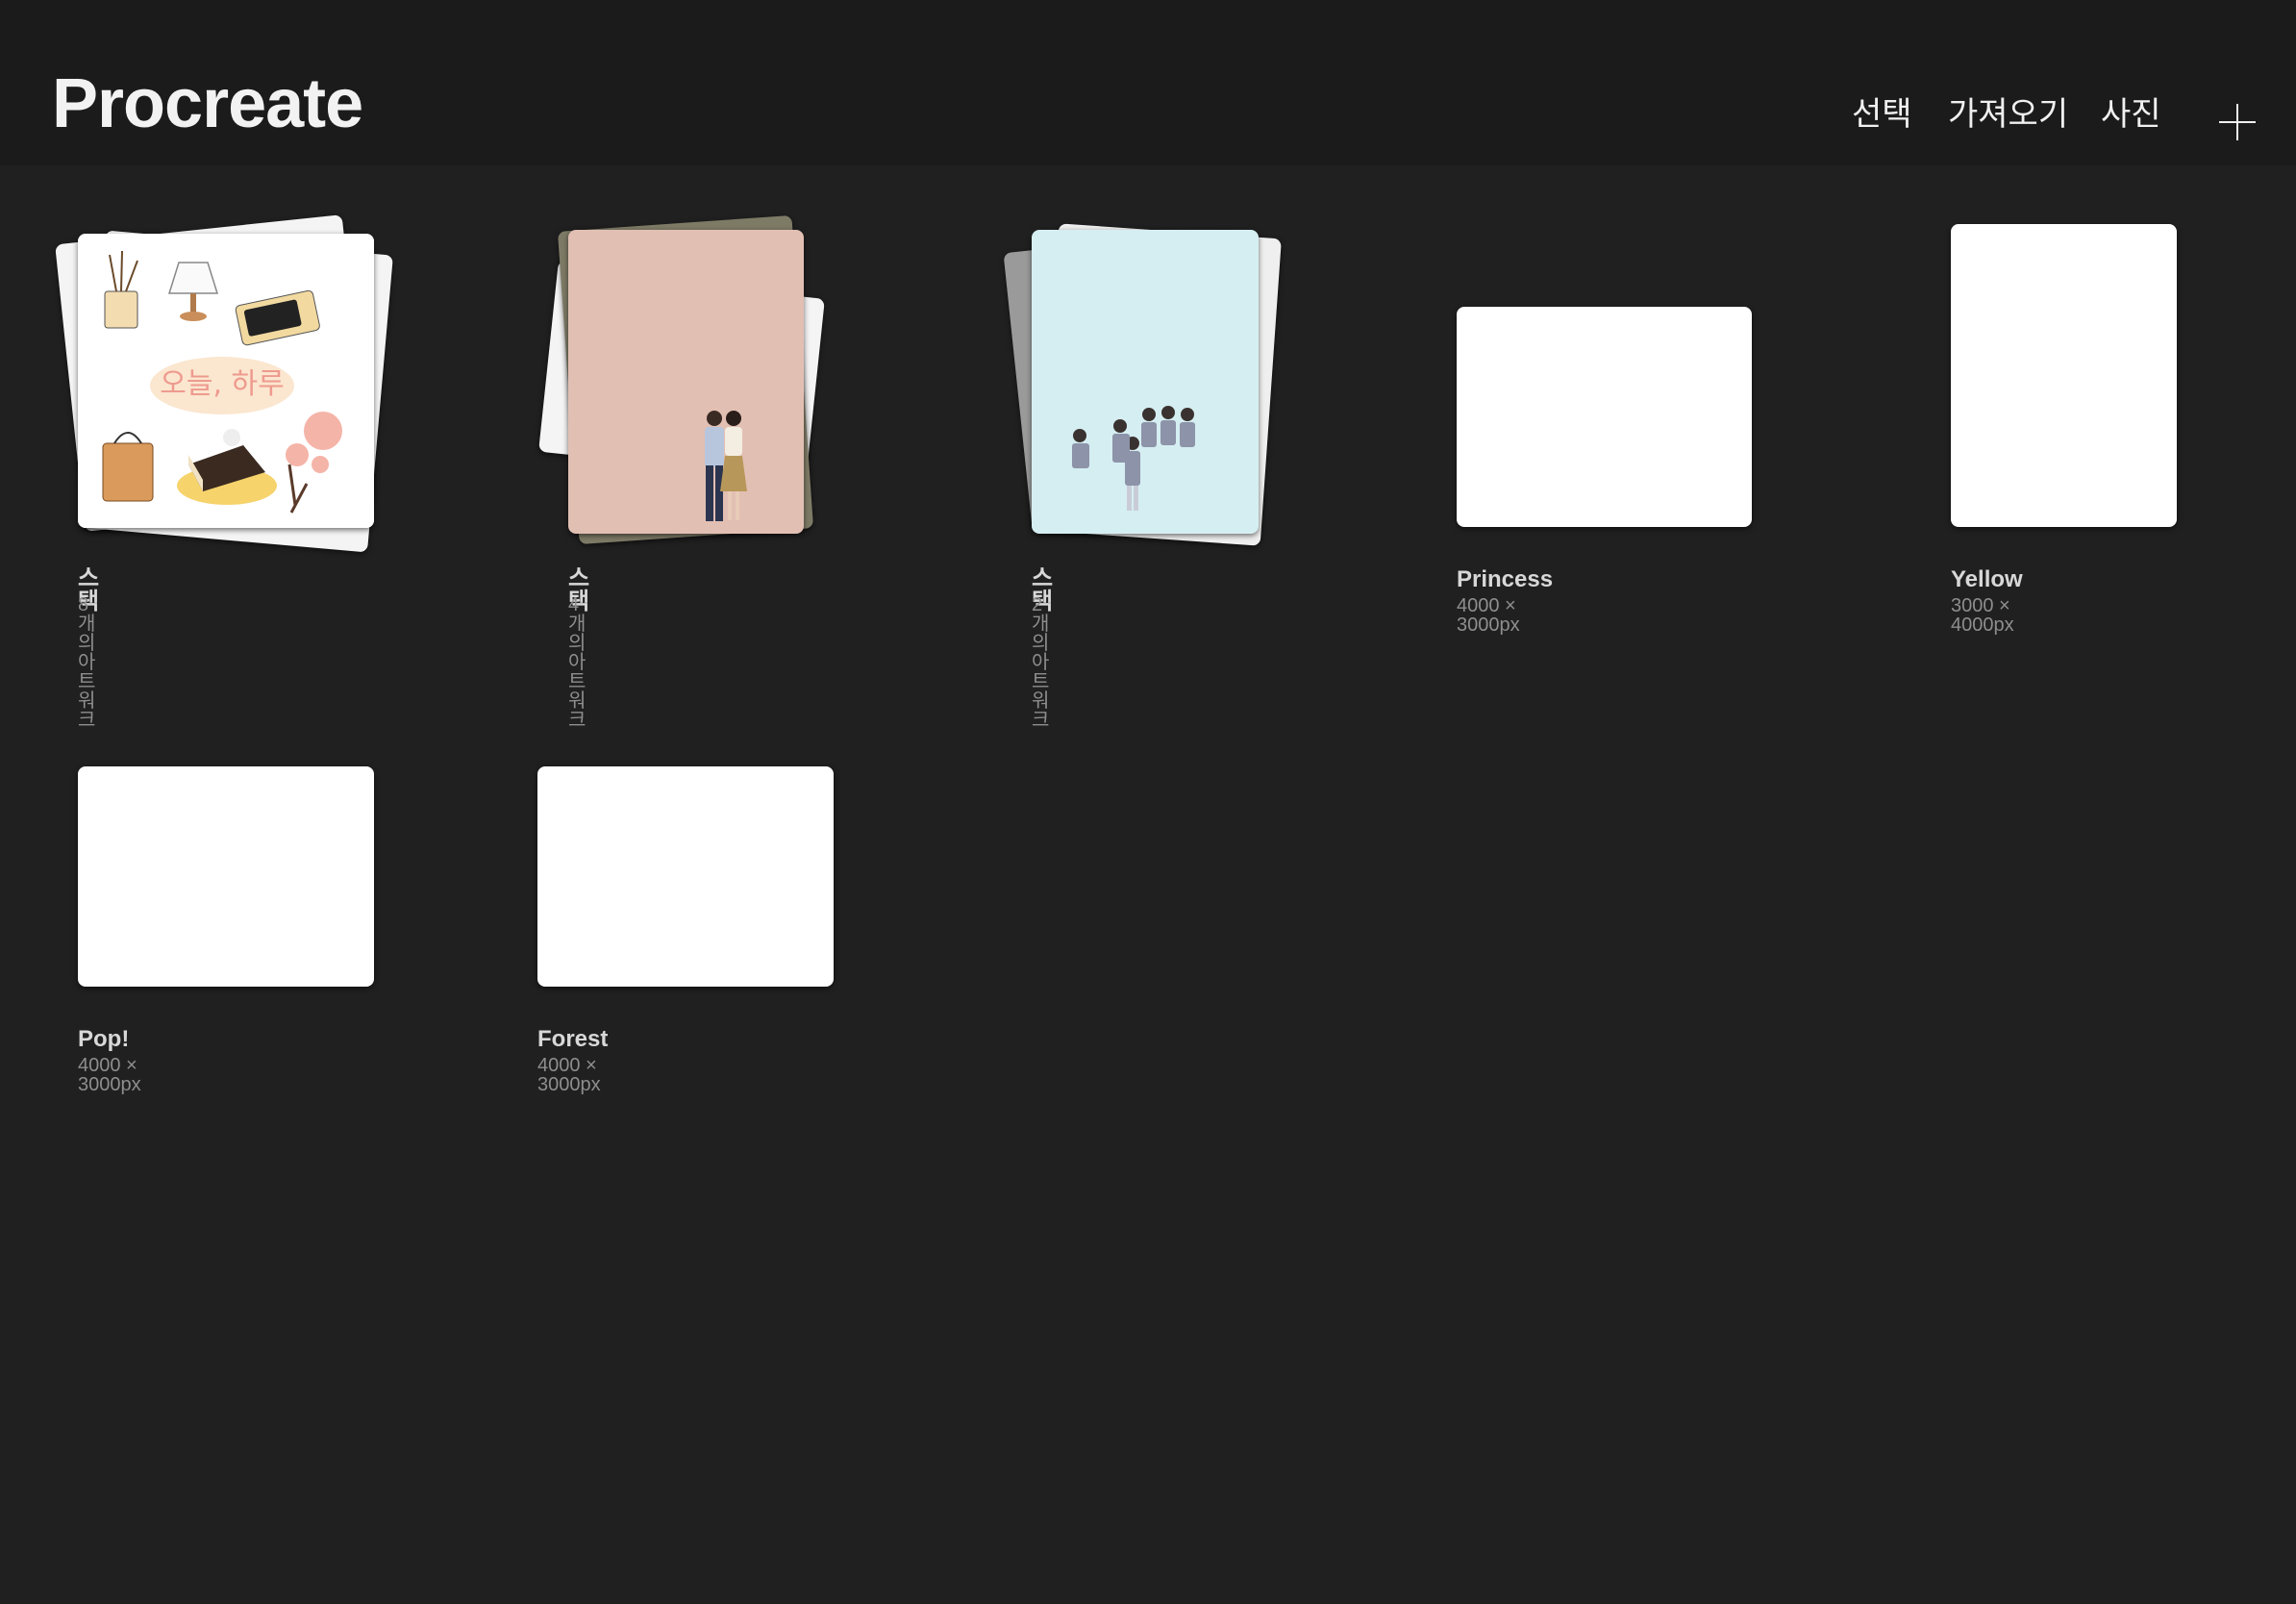 This screenshot has width=2296, height=1604. I want to click on thumb-title-text: 오늘, 하루, so click(222, 384).